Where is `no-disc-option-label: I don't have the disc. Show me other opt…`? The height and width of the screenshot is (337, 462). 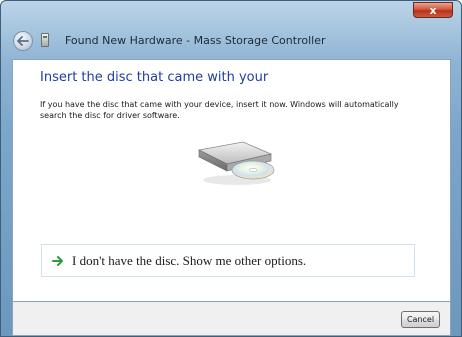
no-disc-option-label: I don't have the disc. Show me other opt… is located at coordinates (189, 260).